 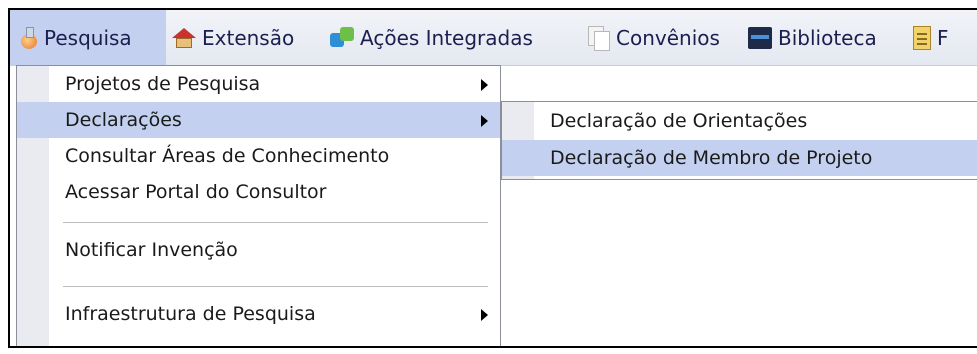 What do you see at coordinates (163, 84) in the screenshot?
I see `menu-item-label: Projetos de Pesquisa` at bounding box center [163, 84].